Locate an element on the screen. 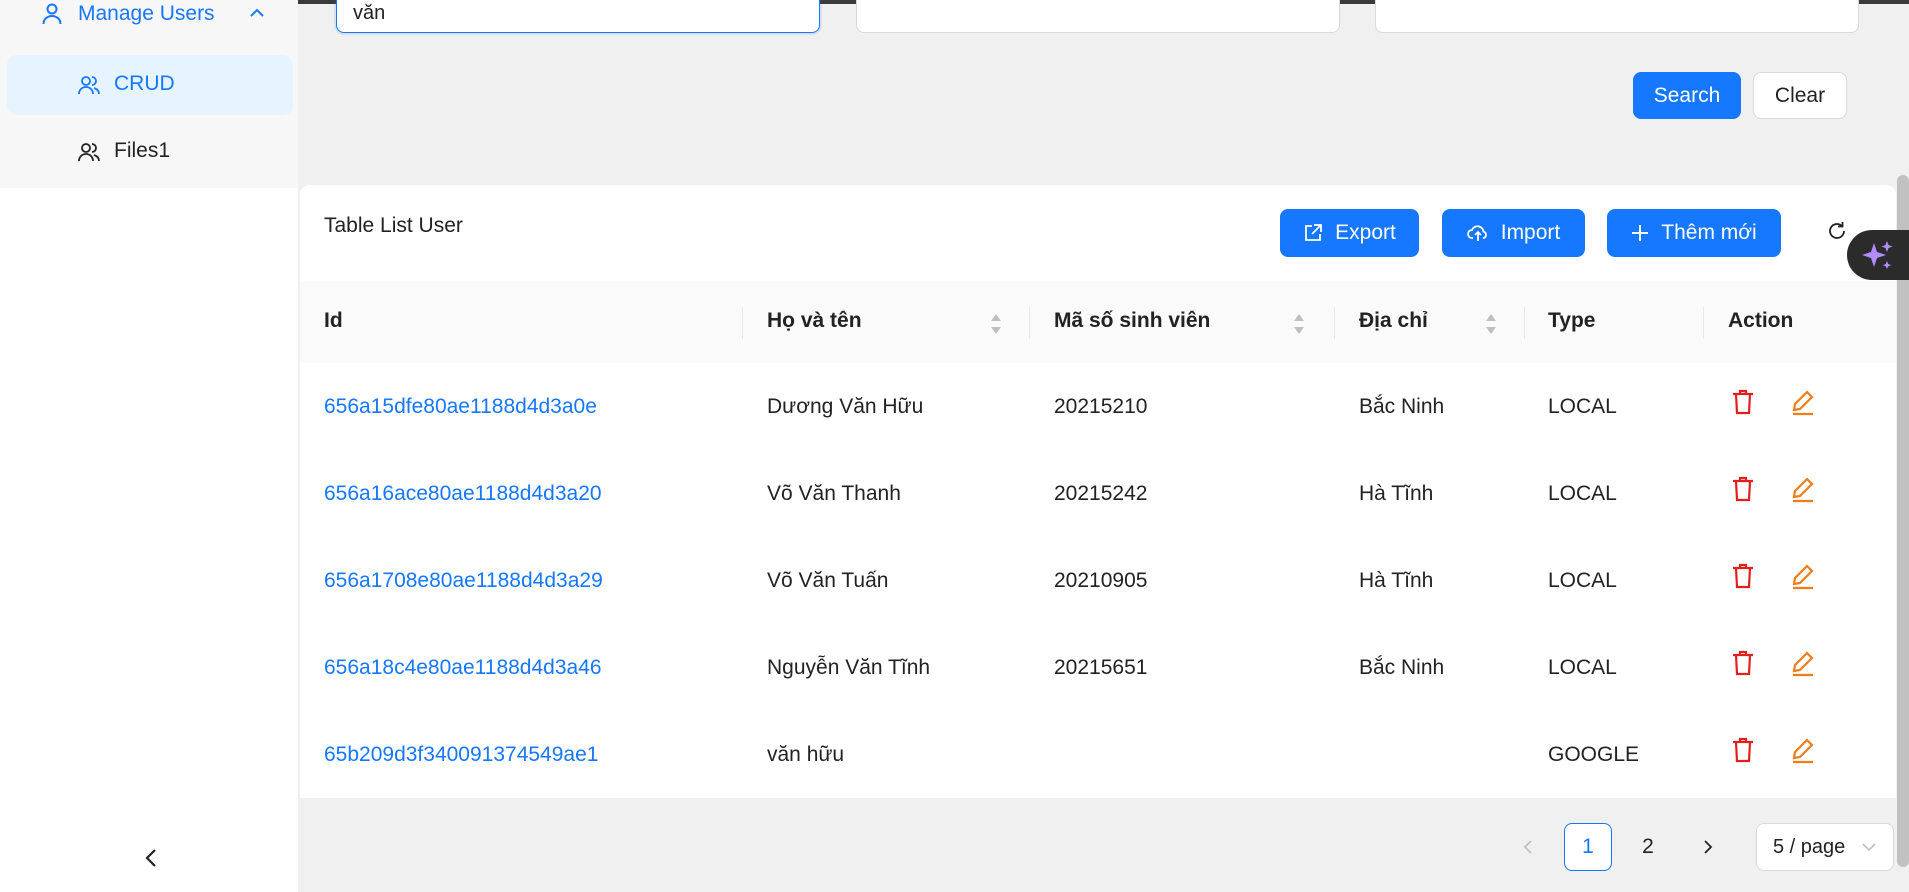  page-size-value: 5 / page is located at coordinates (1809, 847).